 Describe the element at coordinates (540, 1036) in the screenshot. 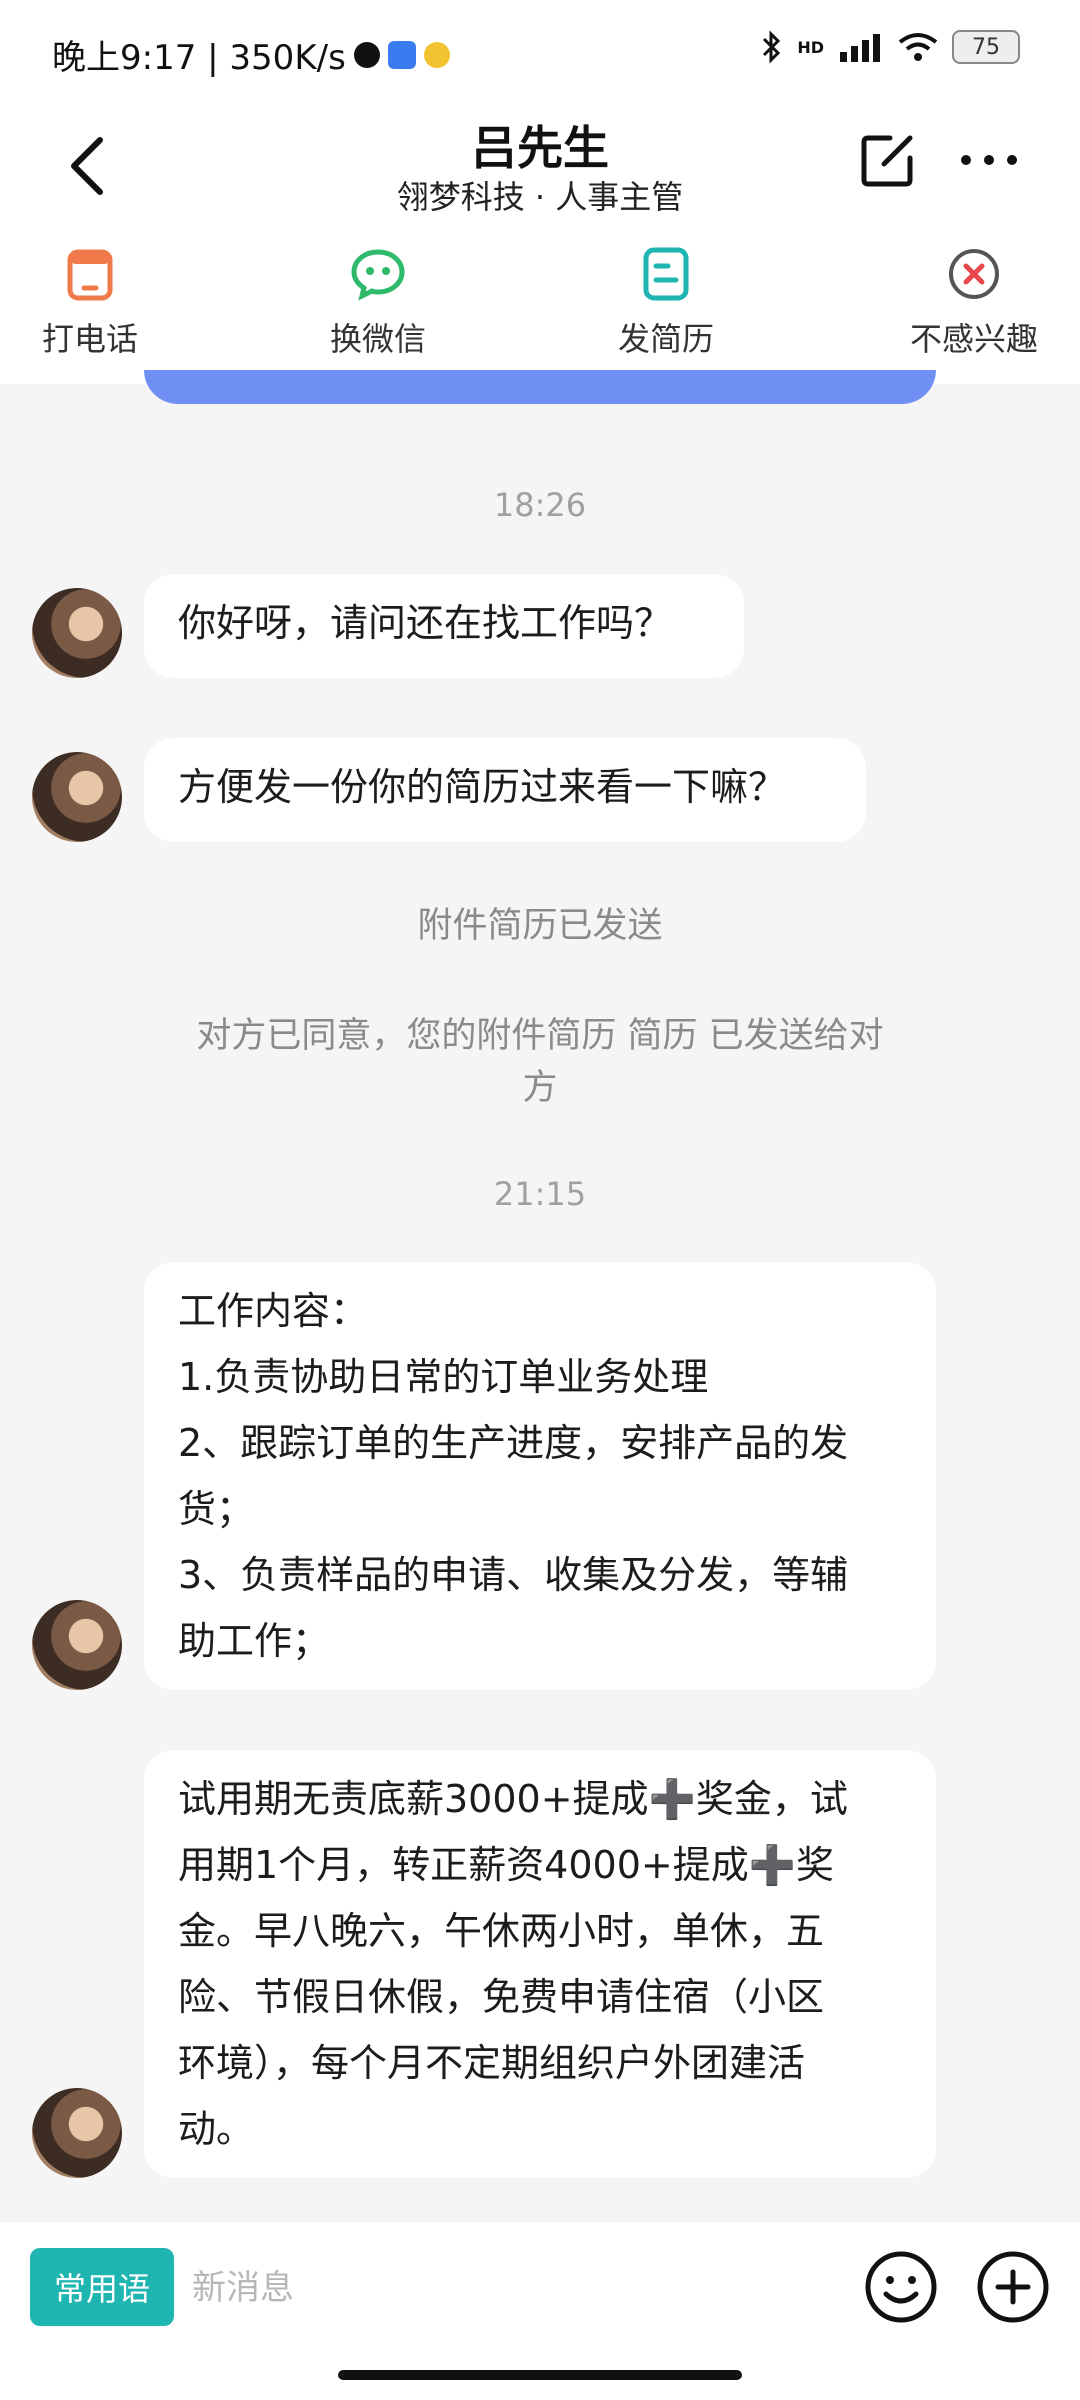

I see `system-message-line: 对方已同意，您的附件简历 简历 已发送给对` at that location.